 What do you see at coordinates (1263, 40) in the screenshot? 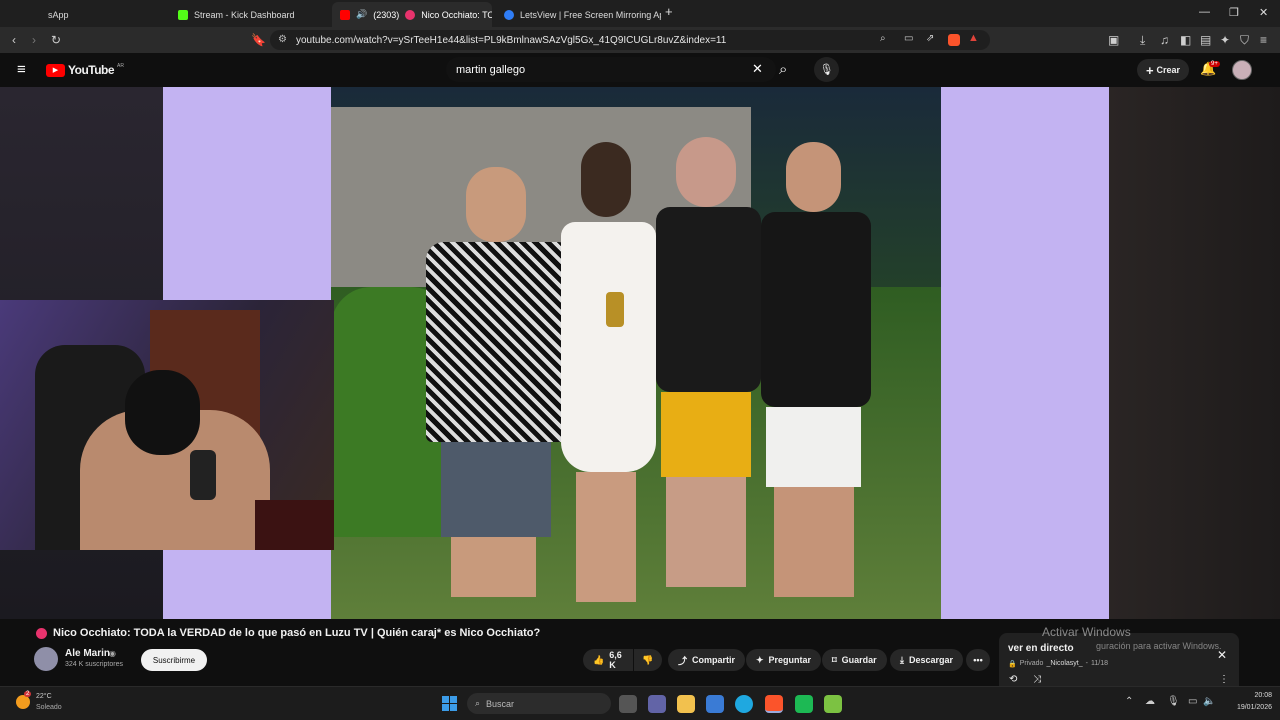
I see `menu-icon: ≡` at bounding box center [1263, 40].